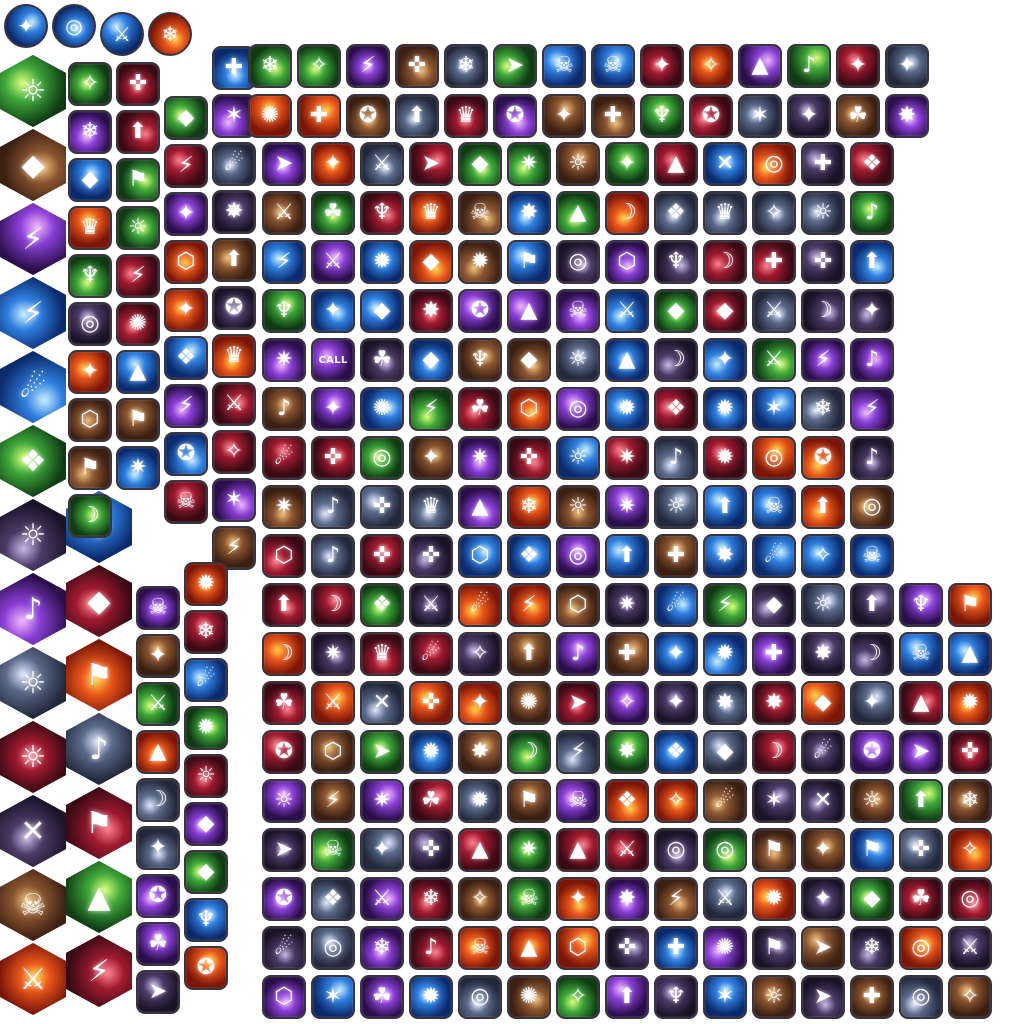 This screenshot has width=1024, height=1024. Describe the element at coordinates (284, 457) in the screenshot. I see `skill-glyph-icon: ☄` at that location.